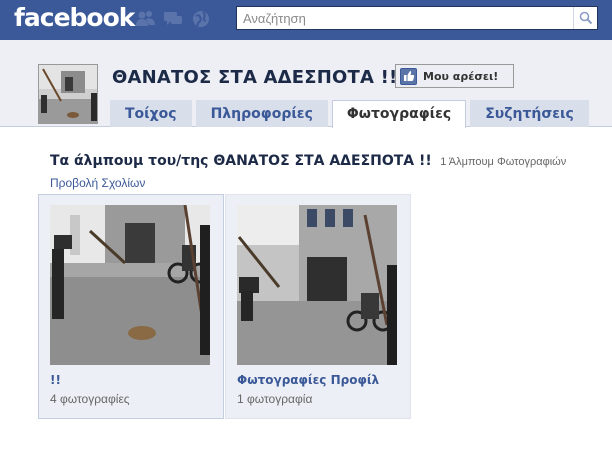 Image resolution: width=612 pixels, height=462 pixels. I want to click on album-title: !!, so click(55, 380).